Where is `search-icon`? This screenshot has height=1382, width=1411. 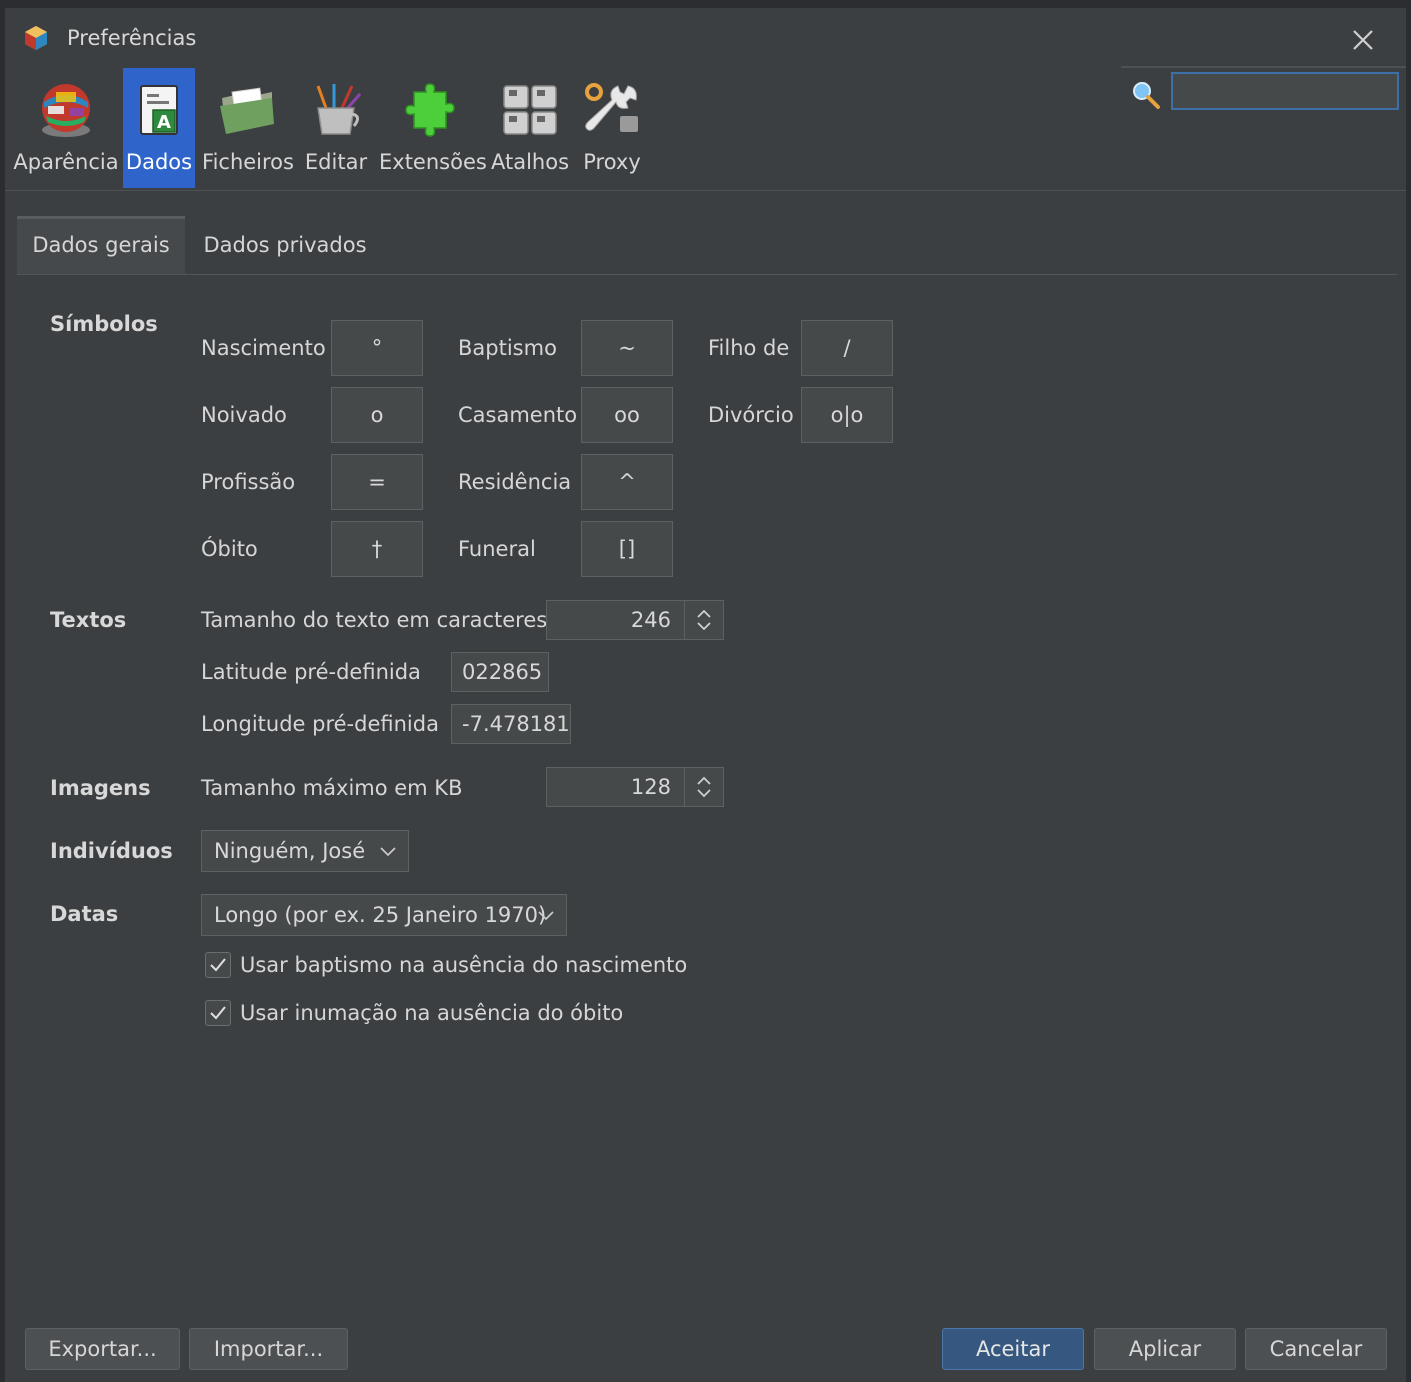 search-icon is located at coordinates (1146, 95).